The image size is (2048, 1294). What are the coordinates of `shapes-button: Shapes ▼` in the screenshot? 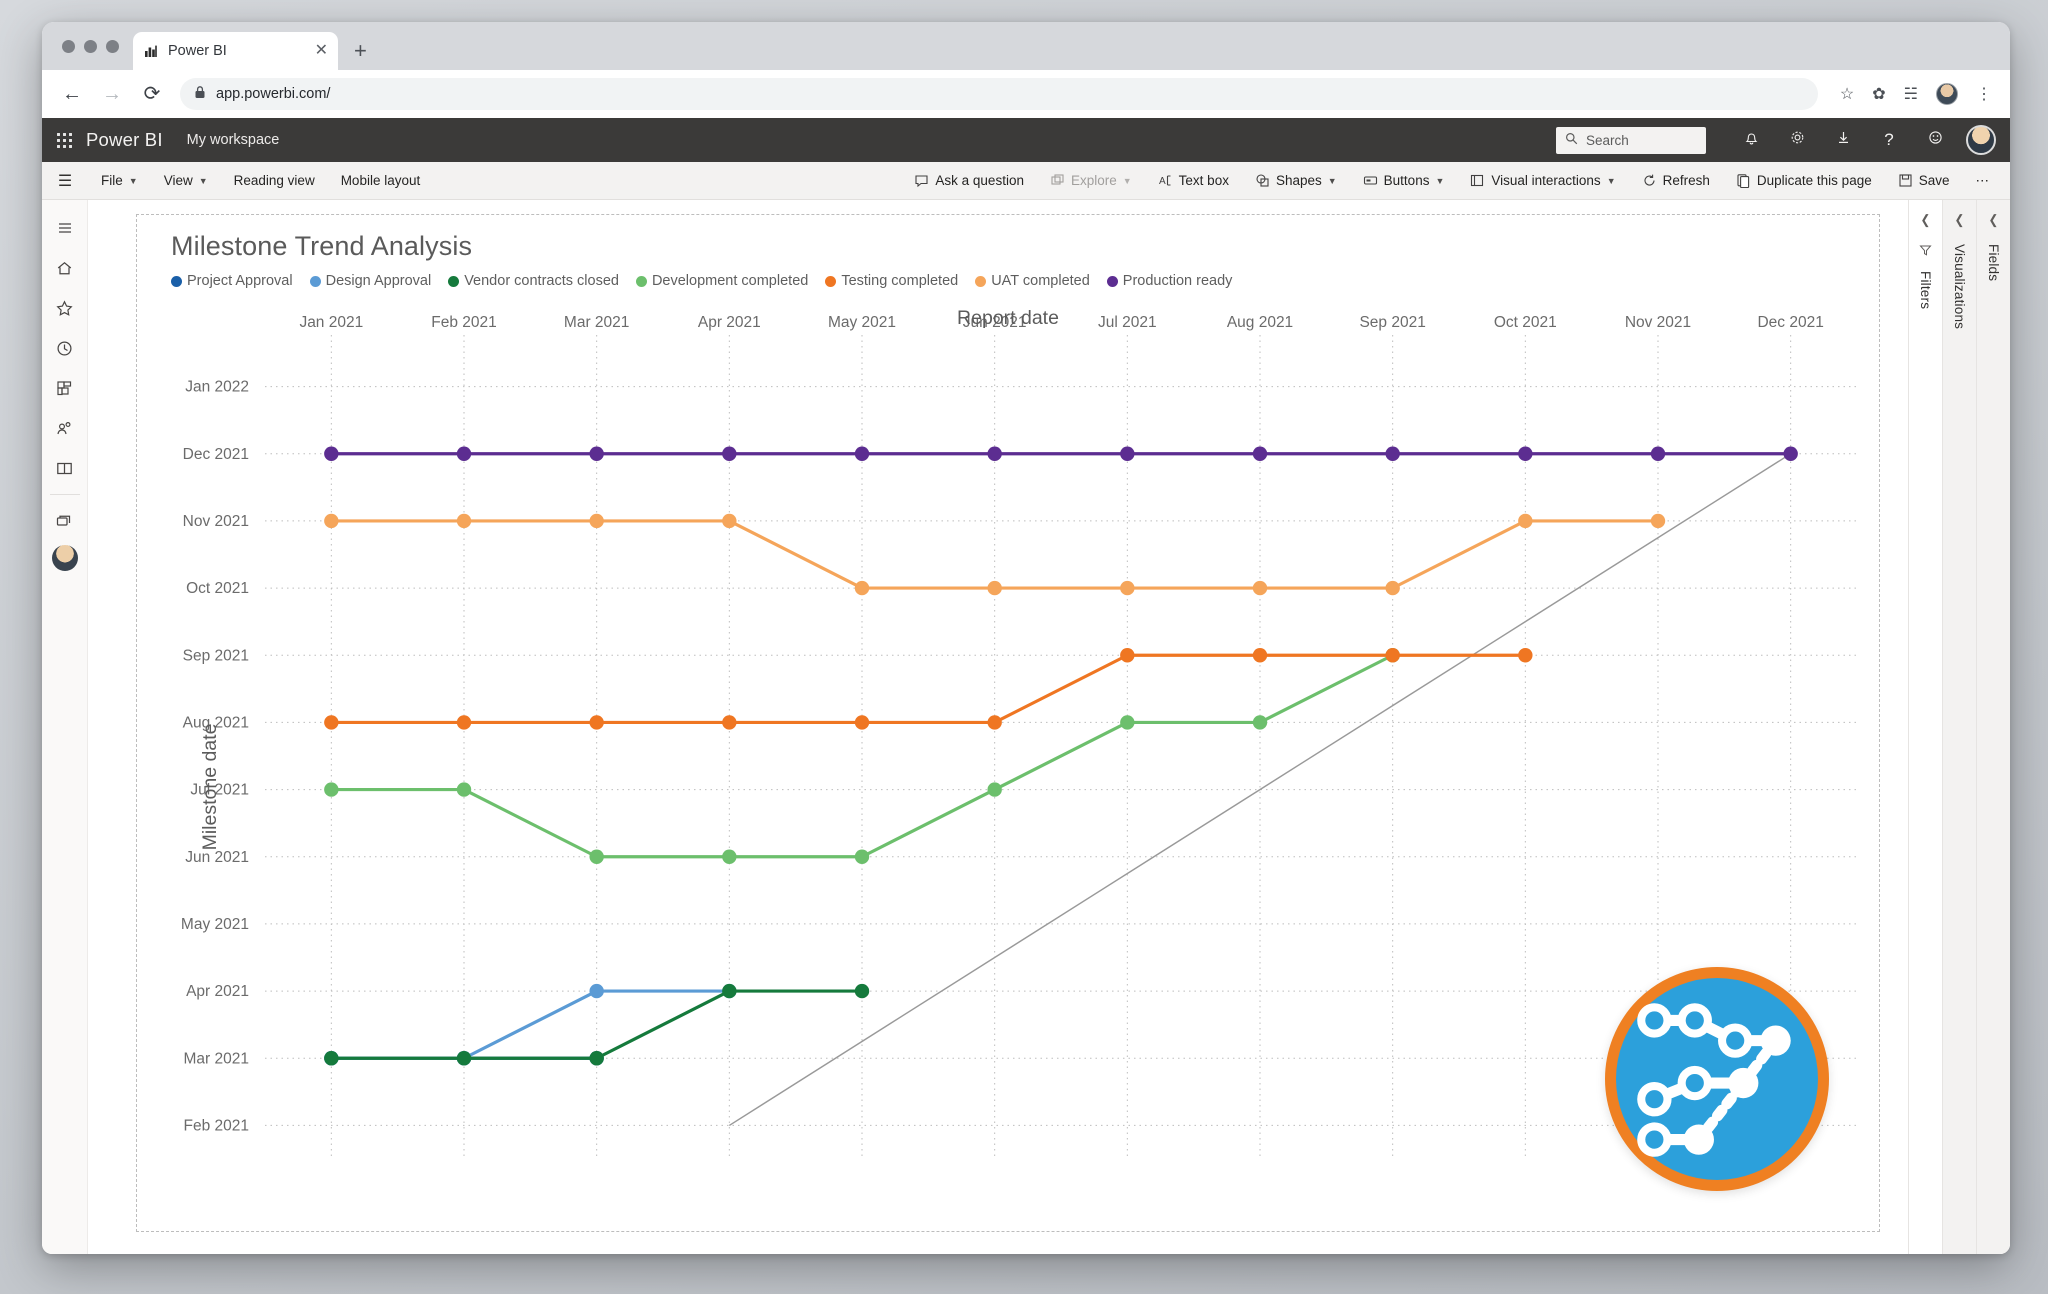 It's located at (1296, 181).